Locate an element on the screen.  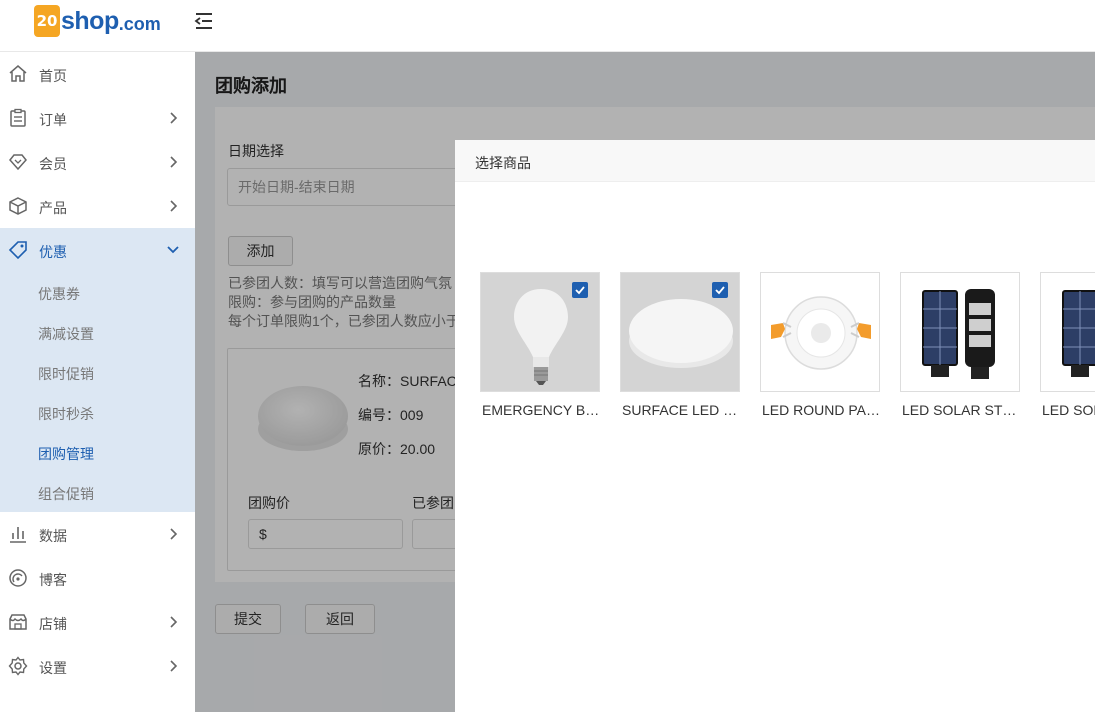
submenu-item-label: 限时促销 is located at coordinates (66, 374).